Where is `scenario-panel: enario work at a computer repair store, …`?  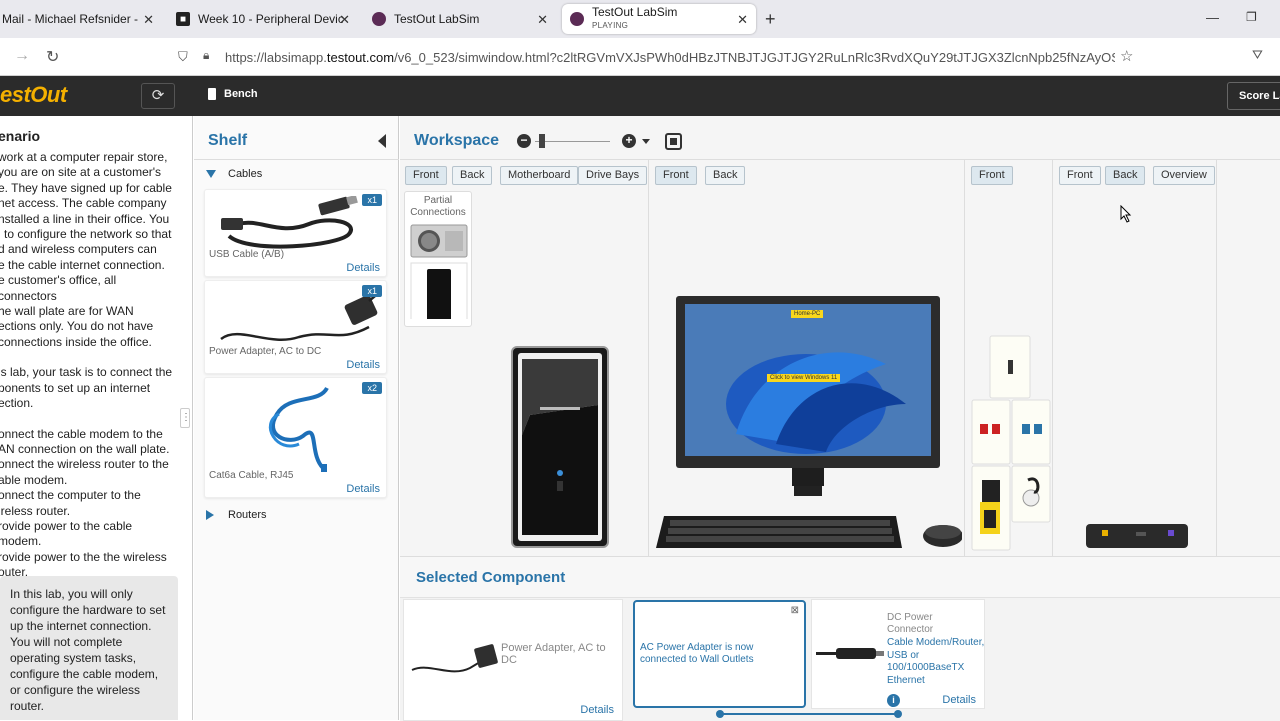 scenario-panel: enario work at a computer repair store, … is located at coordinates (96, 418).